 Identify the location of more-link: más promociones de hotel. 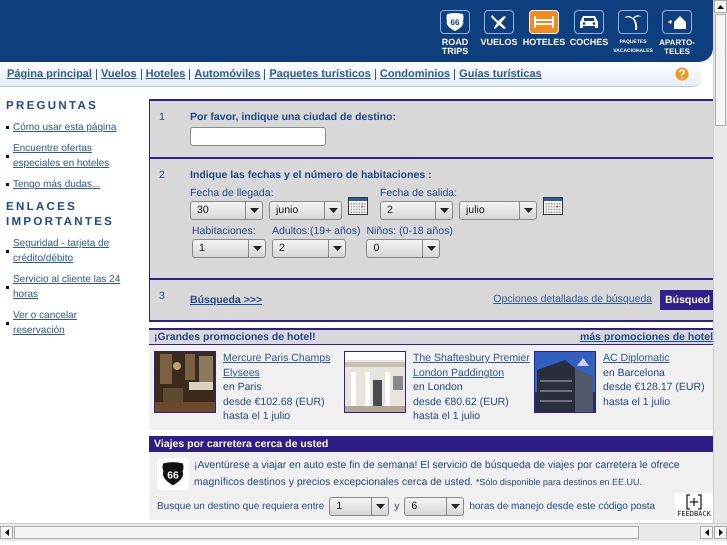
(647, 337).